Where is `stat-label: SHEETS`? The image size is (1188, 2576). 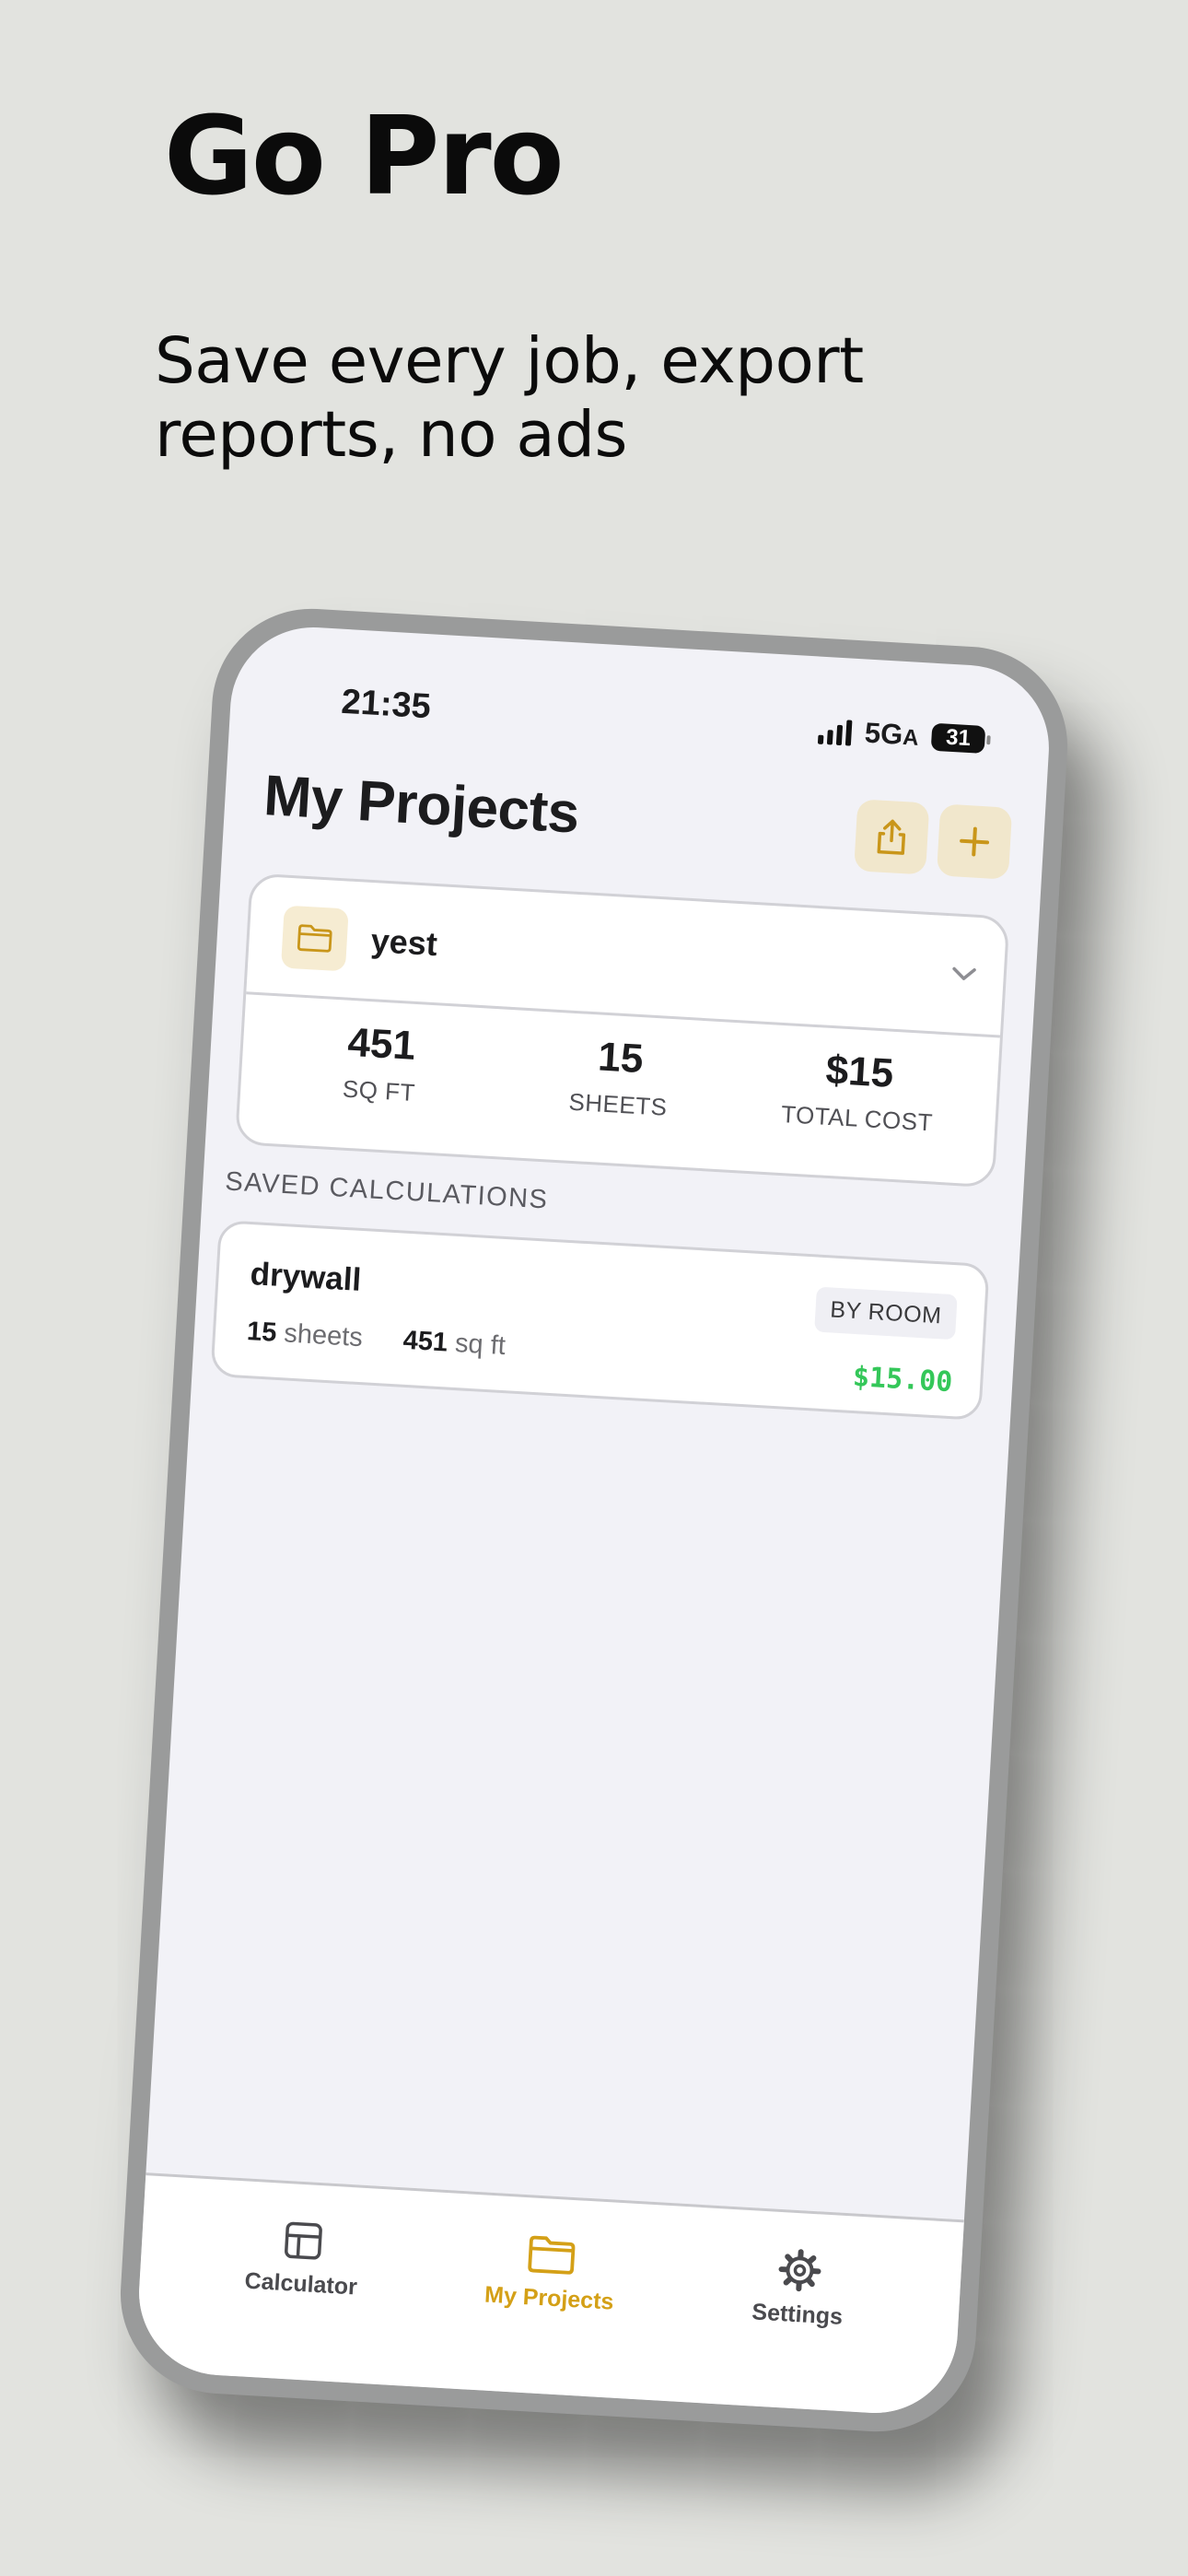
stat-label: SHEETS is located at coordinates (618, 1104).